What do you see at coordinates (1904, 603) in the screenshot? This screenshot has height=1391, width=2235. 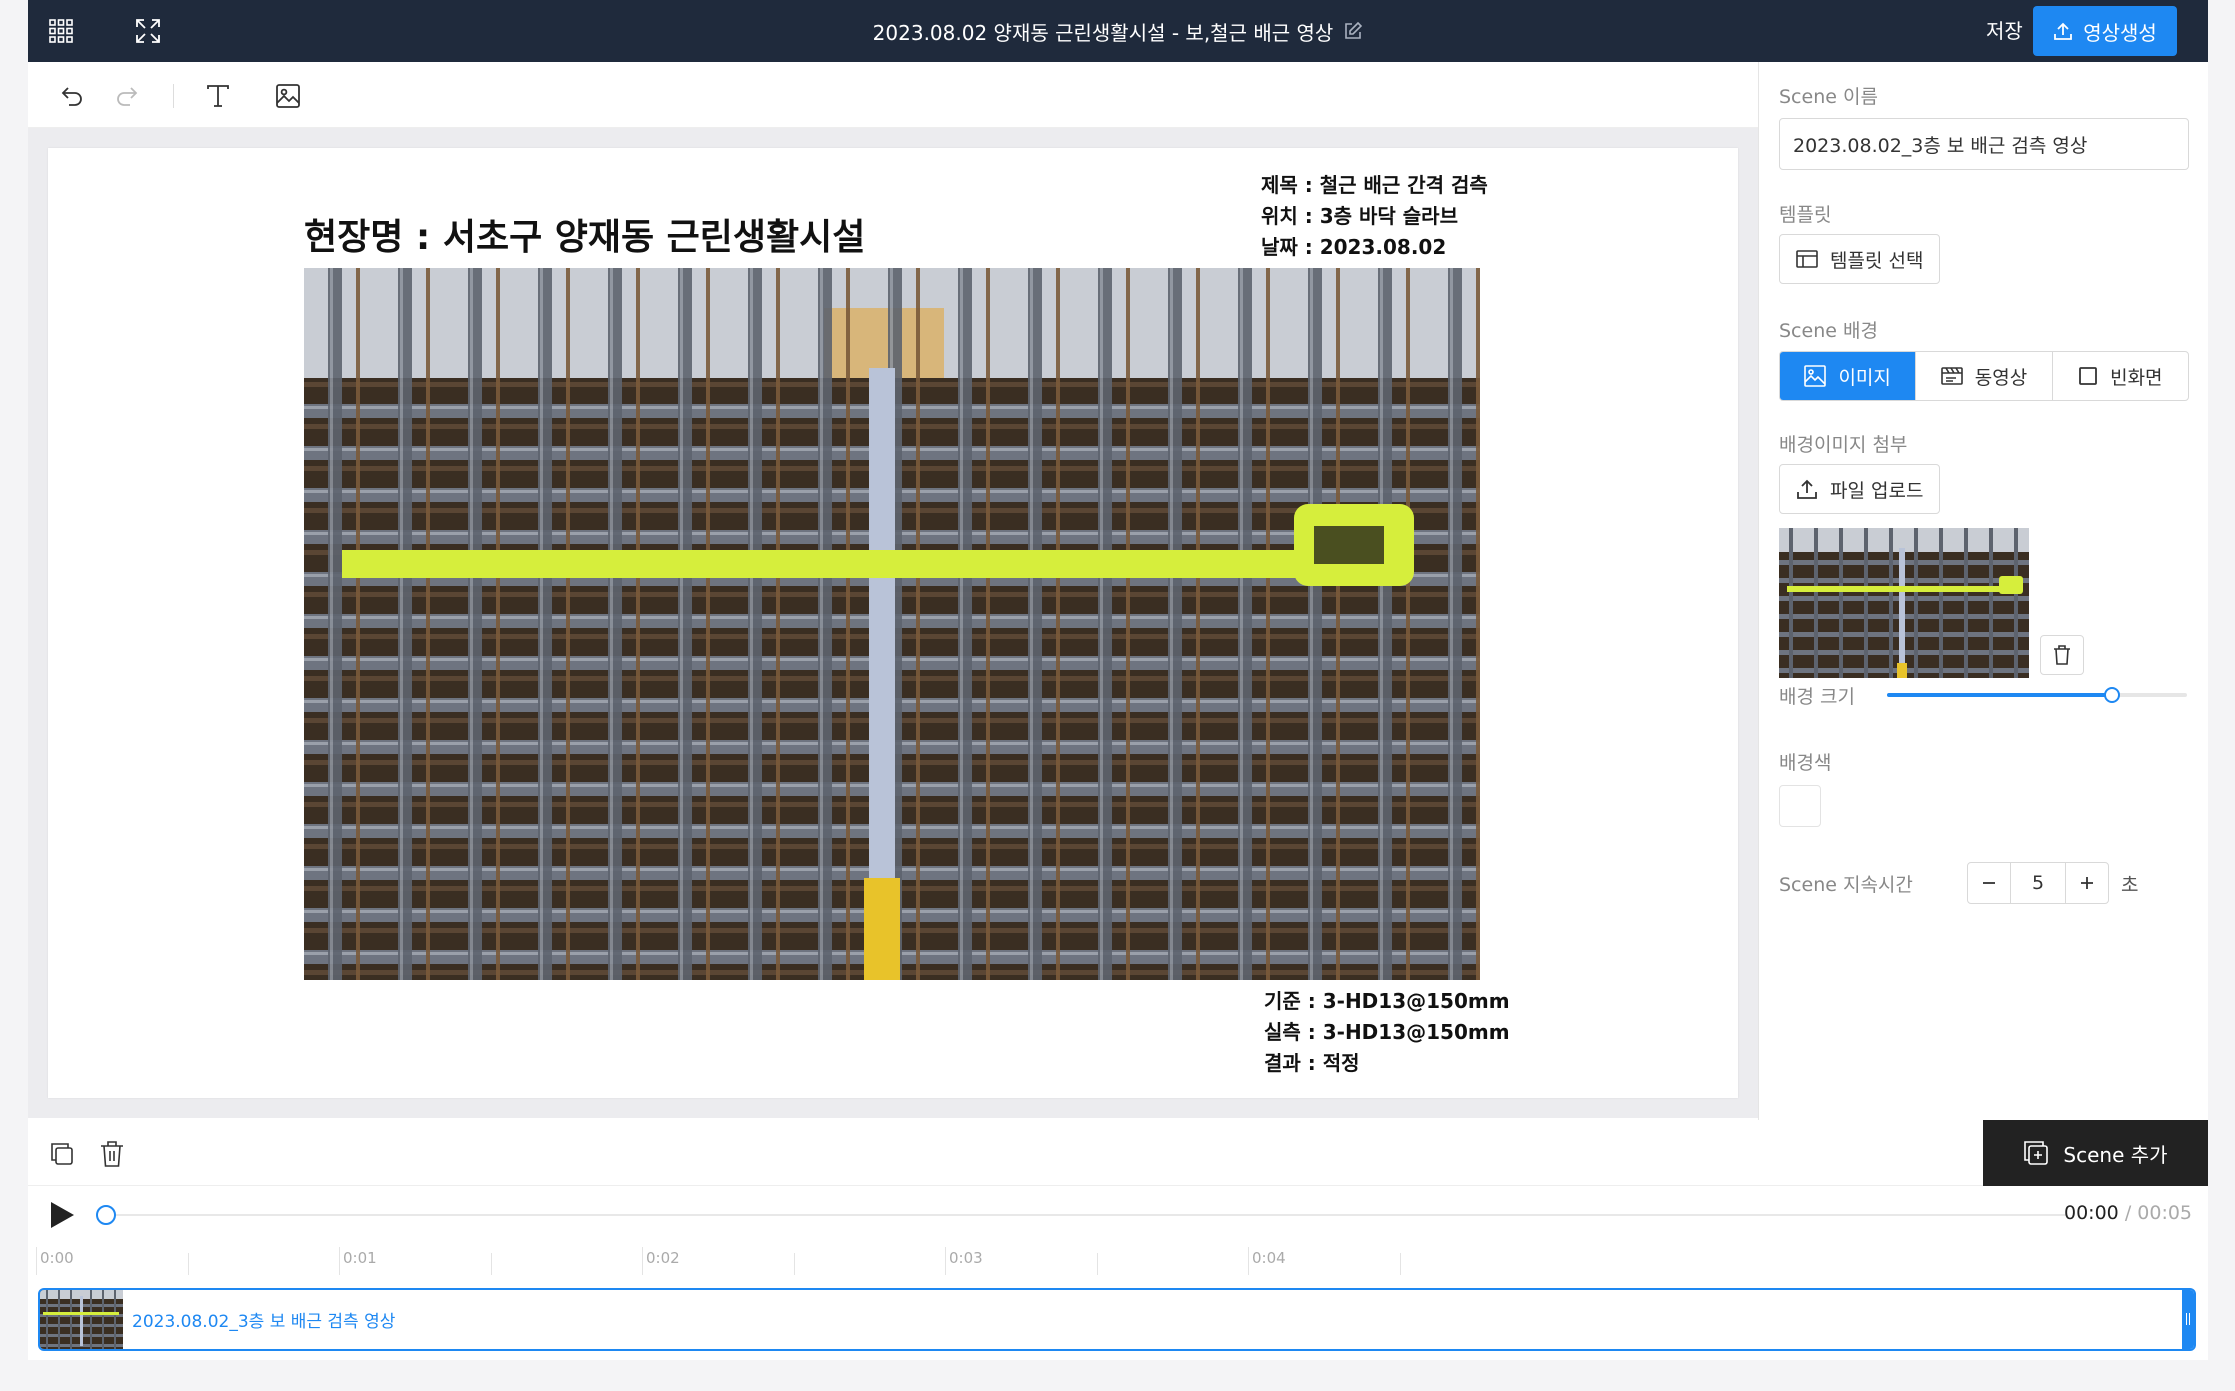 I see `background-image-thumbnail` at bounding box center [1904, 603].